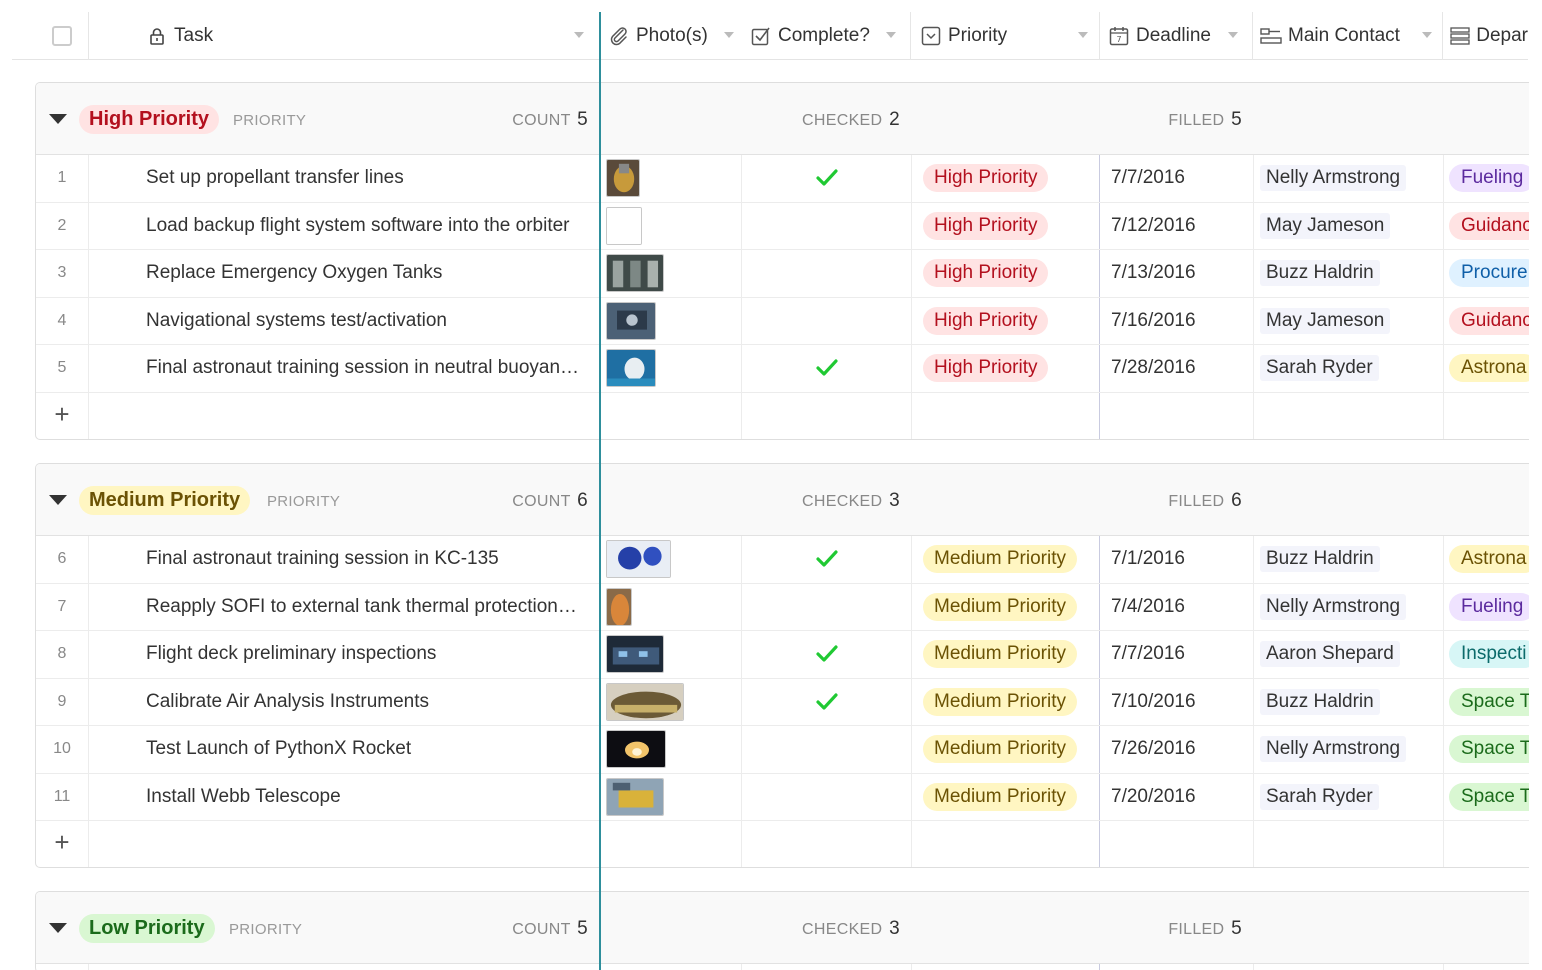 Image resolution: width=1542 pixels, height=970 pixels. Describe the element at coordinates (1489, 654) in the screenshot. I see `department-cell: Inspecti` at that location.